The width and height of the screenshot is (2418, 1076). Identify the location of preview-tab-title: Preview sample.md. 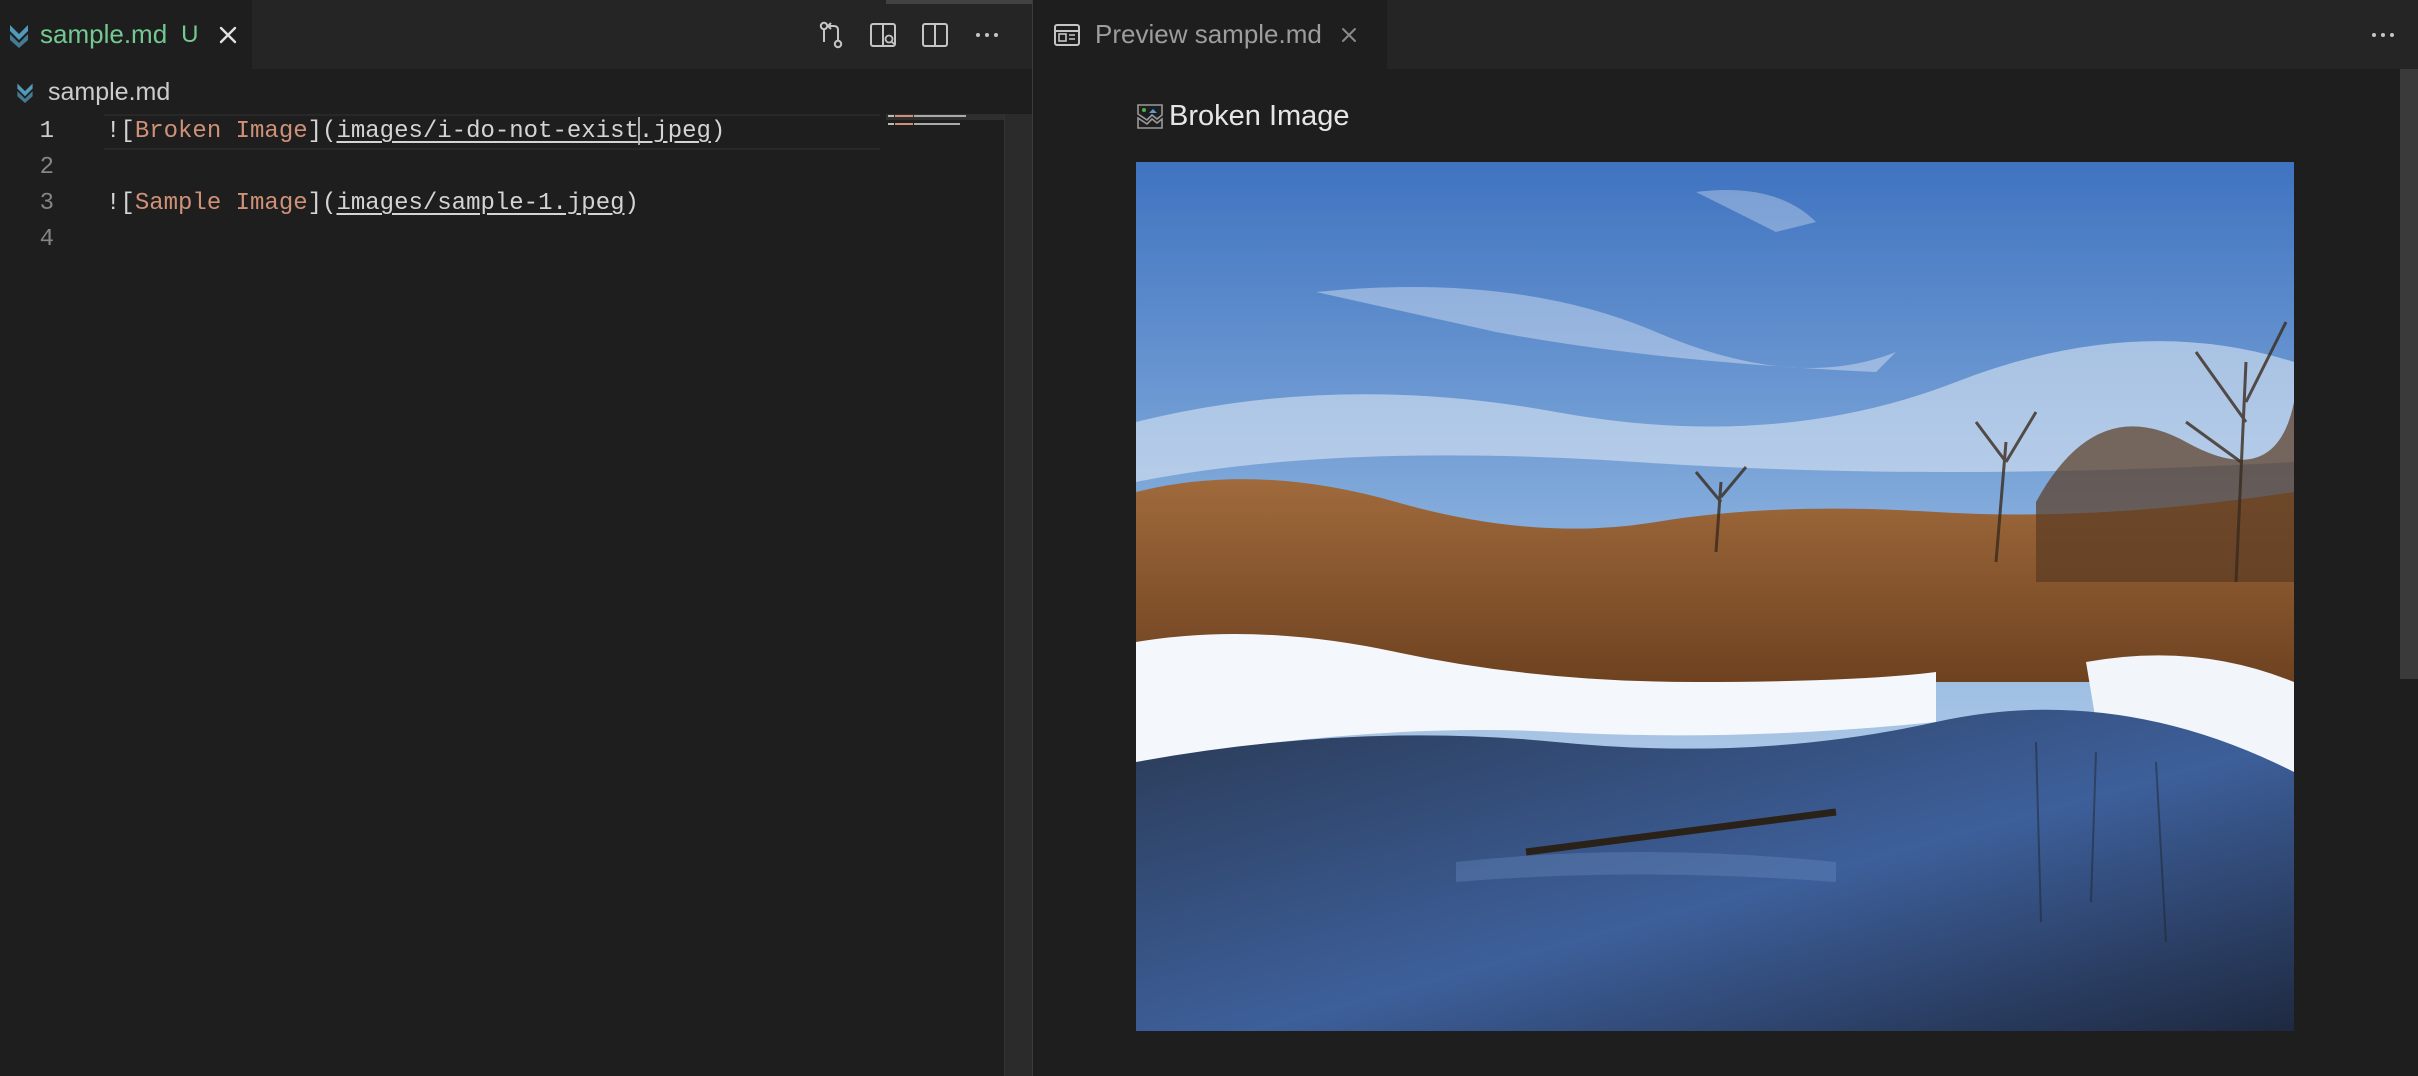
(1208, 34).